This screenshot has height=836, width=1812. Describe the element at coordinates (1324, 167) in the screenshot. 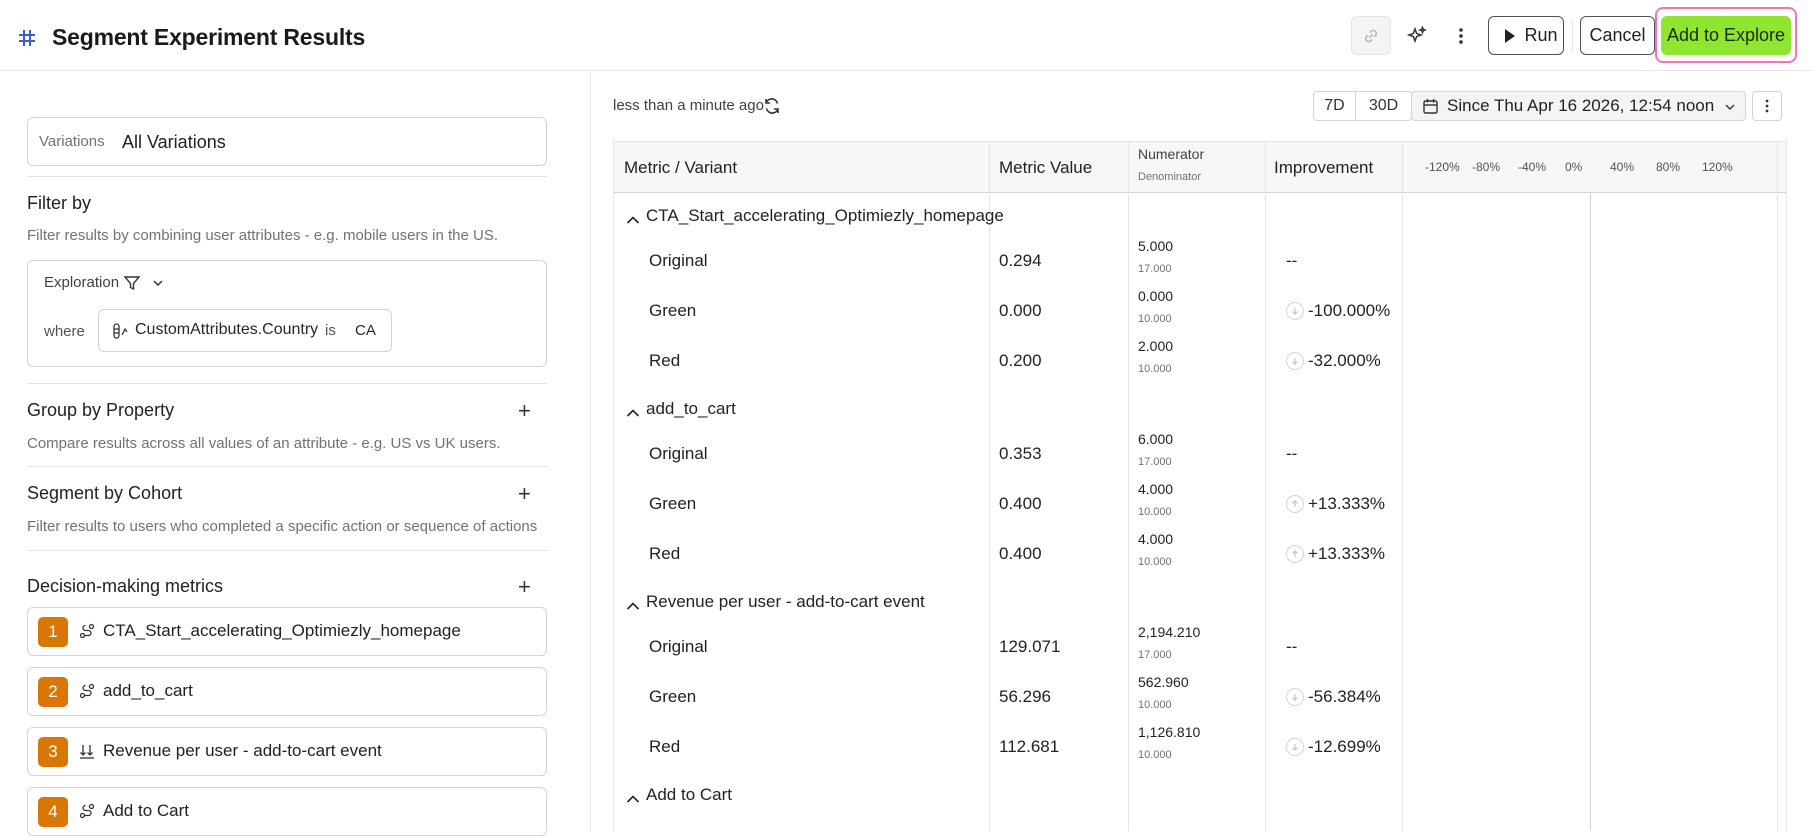

I see `col-improvement: Improvement` at that location.